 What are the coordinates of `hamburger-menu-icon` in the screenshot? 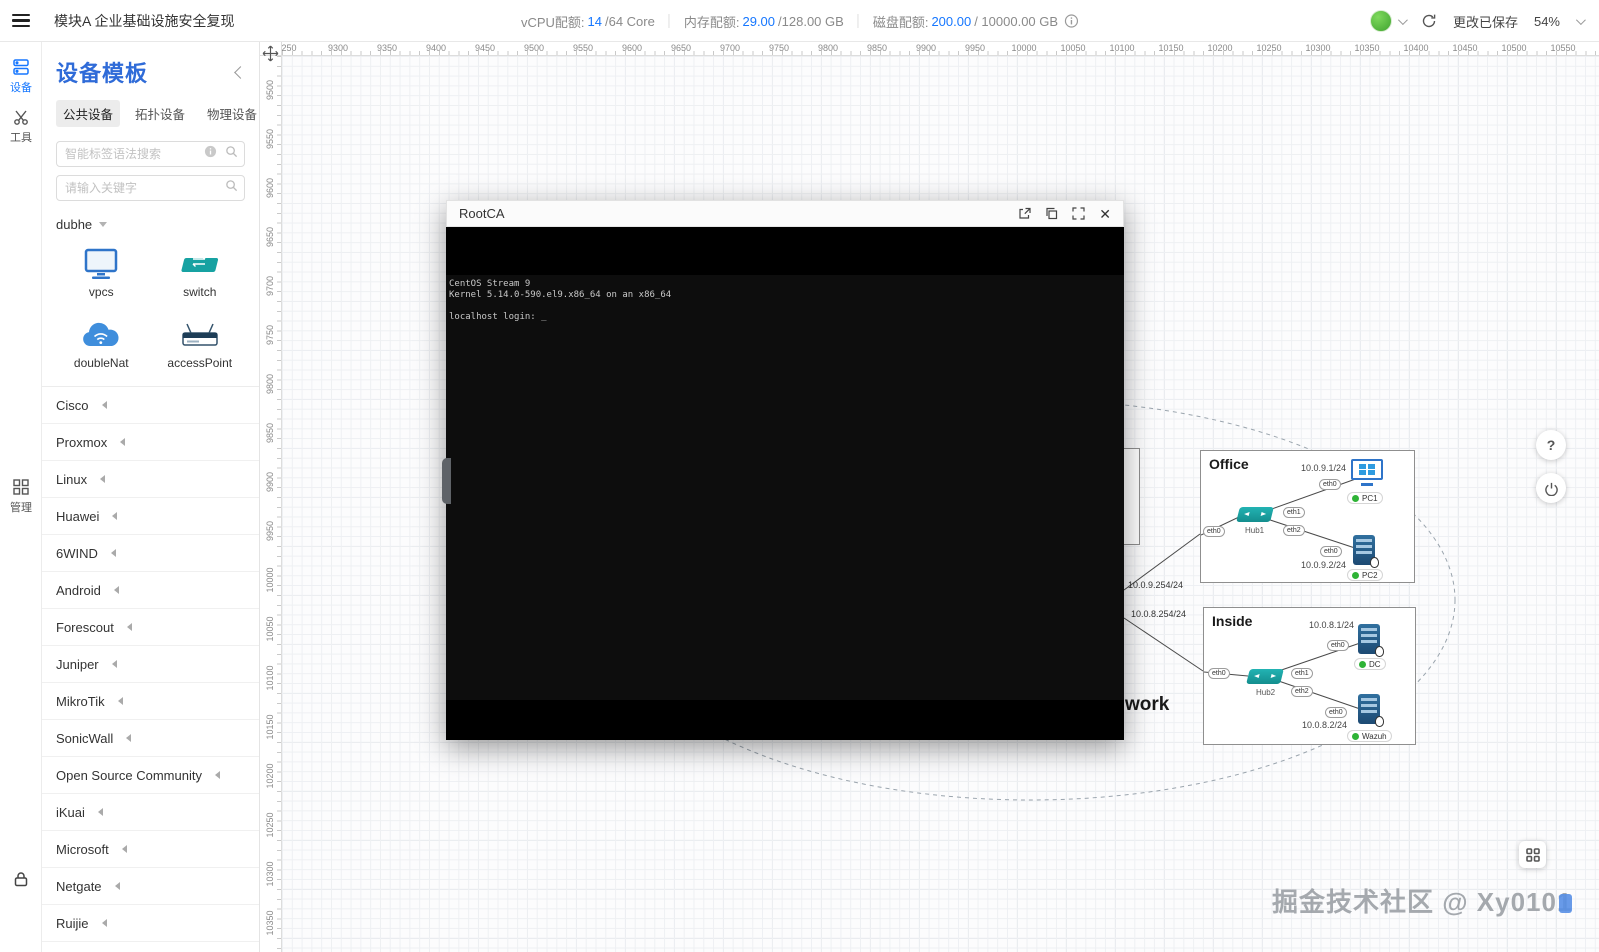 It's located at (21, 21).